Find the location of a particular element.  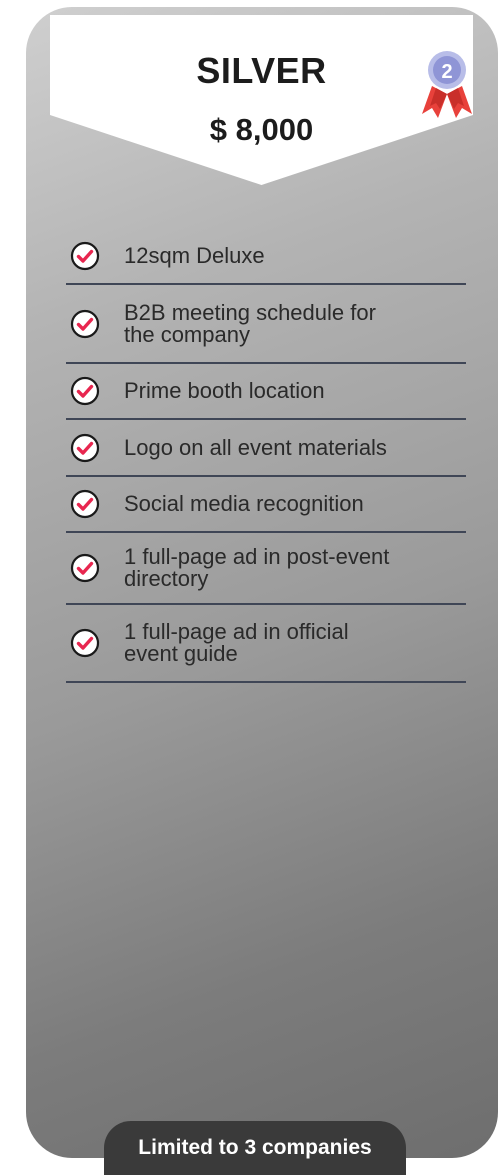

feature-label: 12sqm Deluxe is located at coordinates (194, 255).